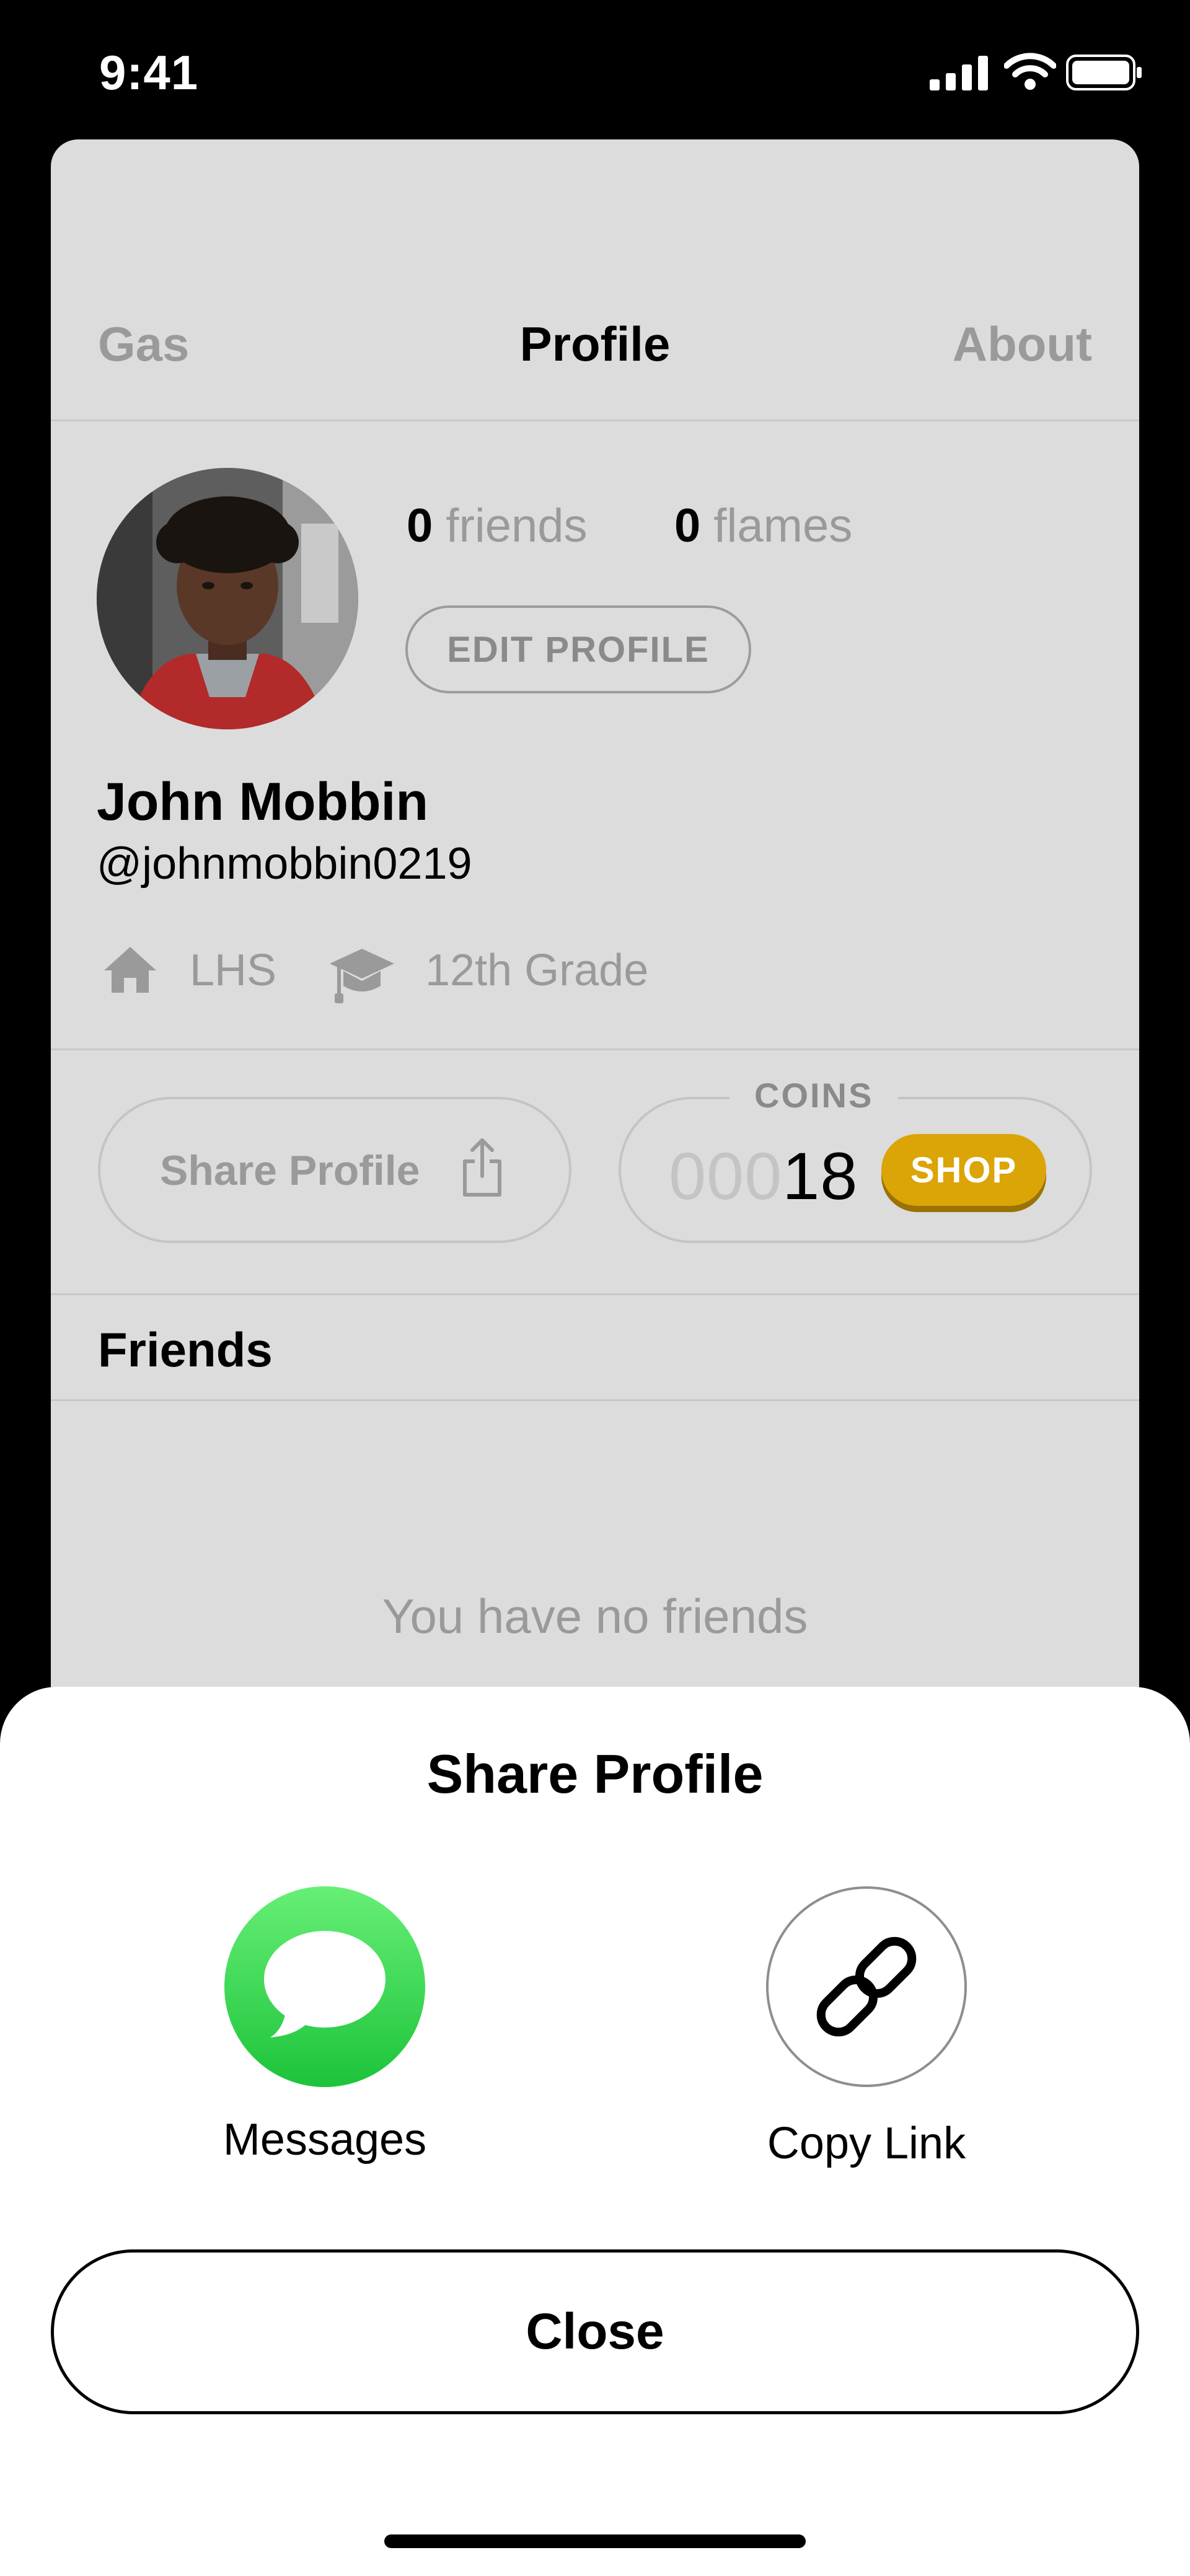 The height and width of the screenshot is (2576, 1190). What do you see at coordinates (595, 1400) in the screenshot?
I see `friends-divider` at bounding box center [595, 1400].